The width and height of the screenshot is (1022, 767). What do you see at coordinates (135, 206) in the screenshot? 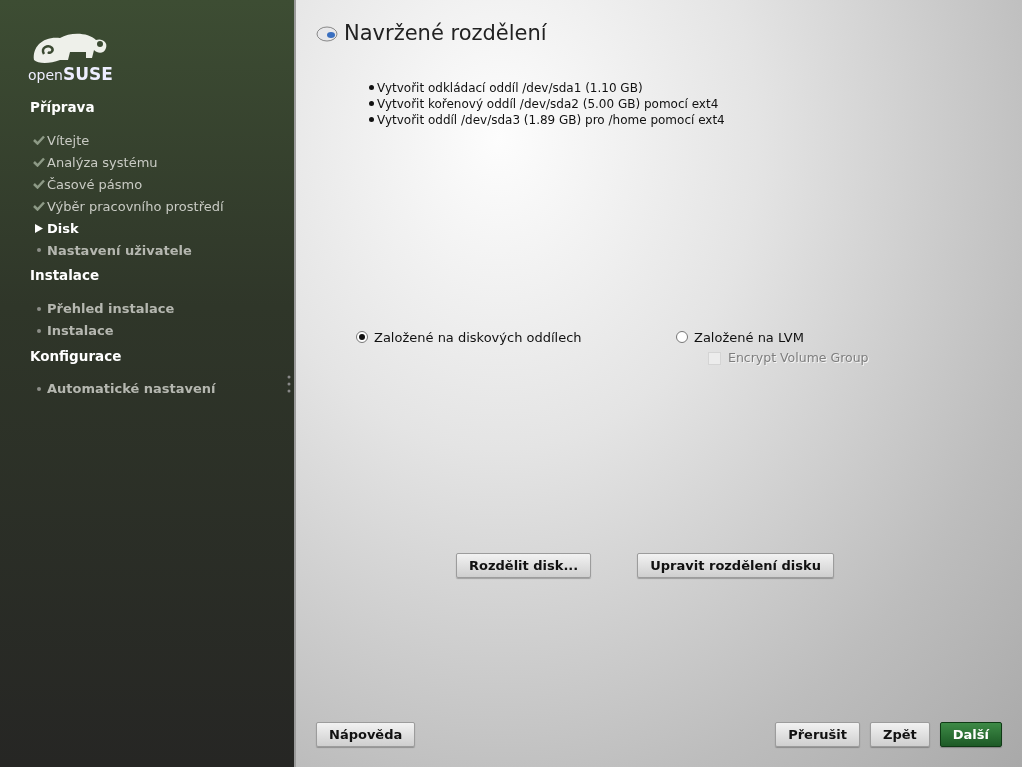
I see `step-label: Výběr pracovního prostředí` at bounding box center [135, 206].